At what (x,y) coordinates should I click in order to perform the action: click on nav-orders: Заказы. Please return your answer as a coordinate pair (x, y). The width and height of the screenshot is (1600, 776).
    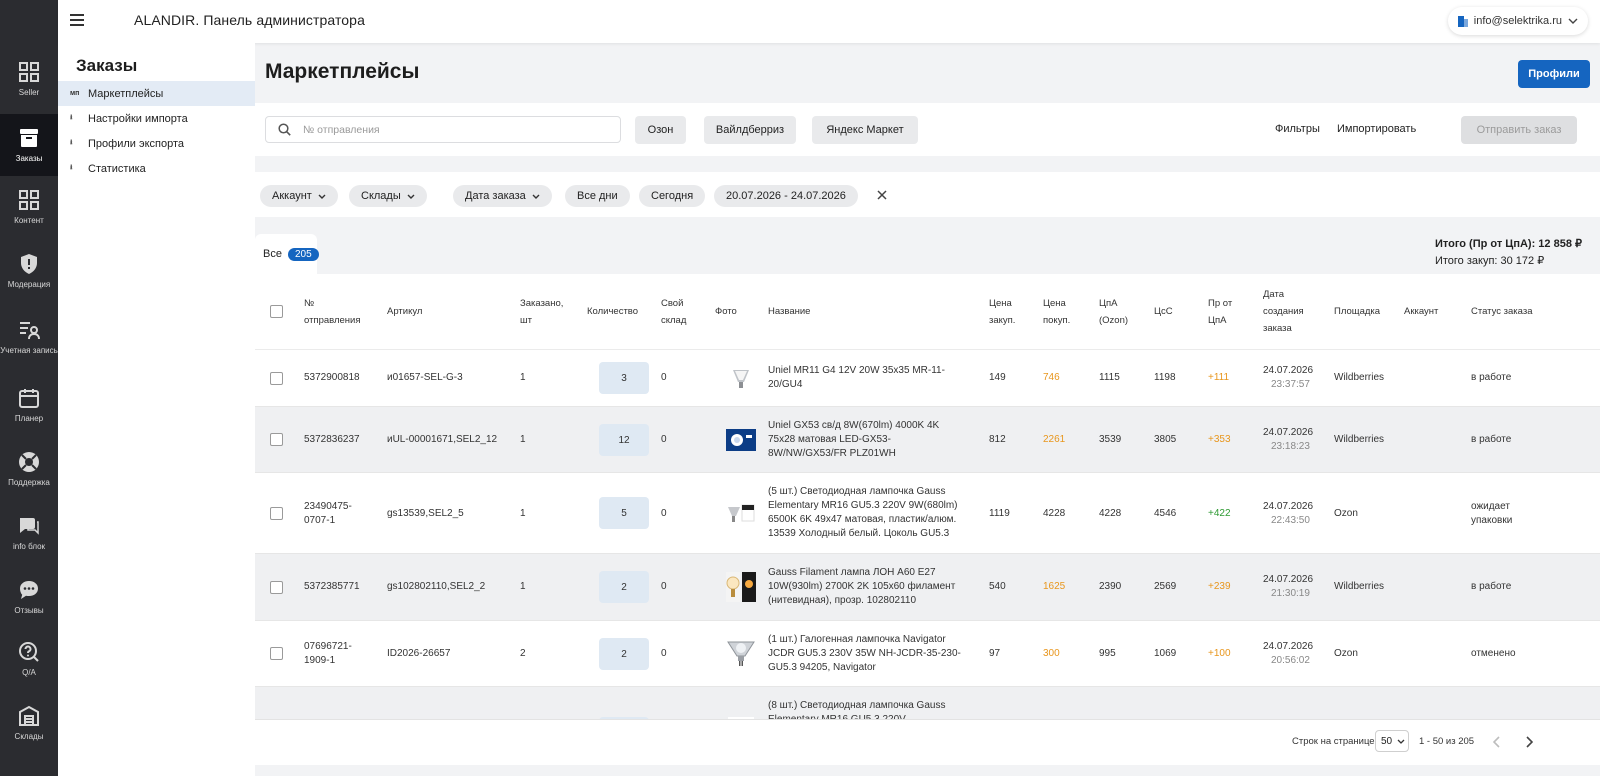
    Looking at the image, I should click on (29, 145).